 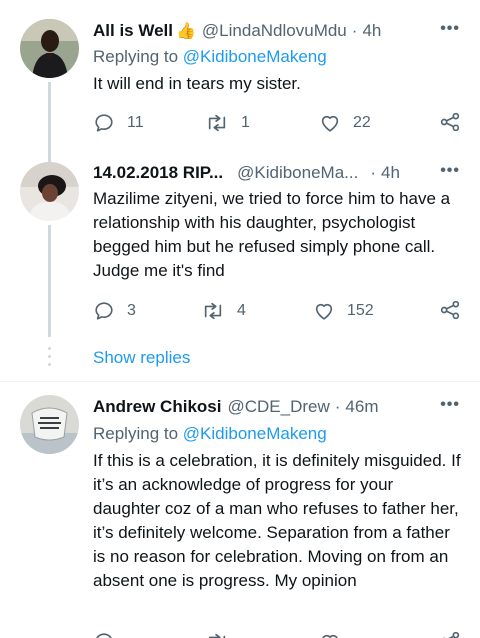 What do you see at coordinates (118, 123) in the screenshot?
I see `reply-button: 11` at bounding box center [118, 123].